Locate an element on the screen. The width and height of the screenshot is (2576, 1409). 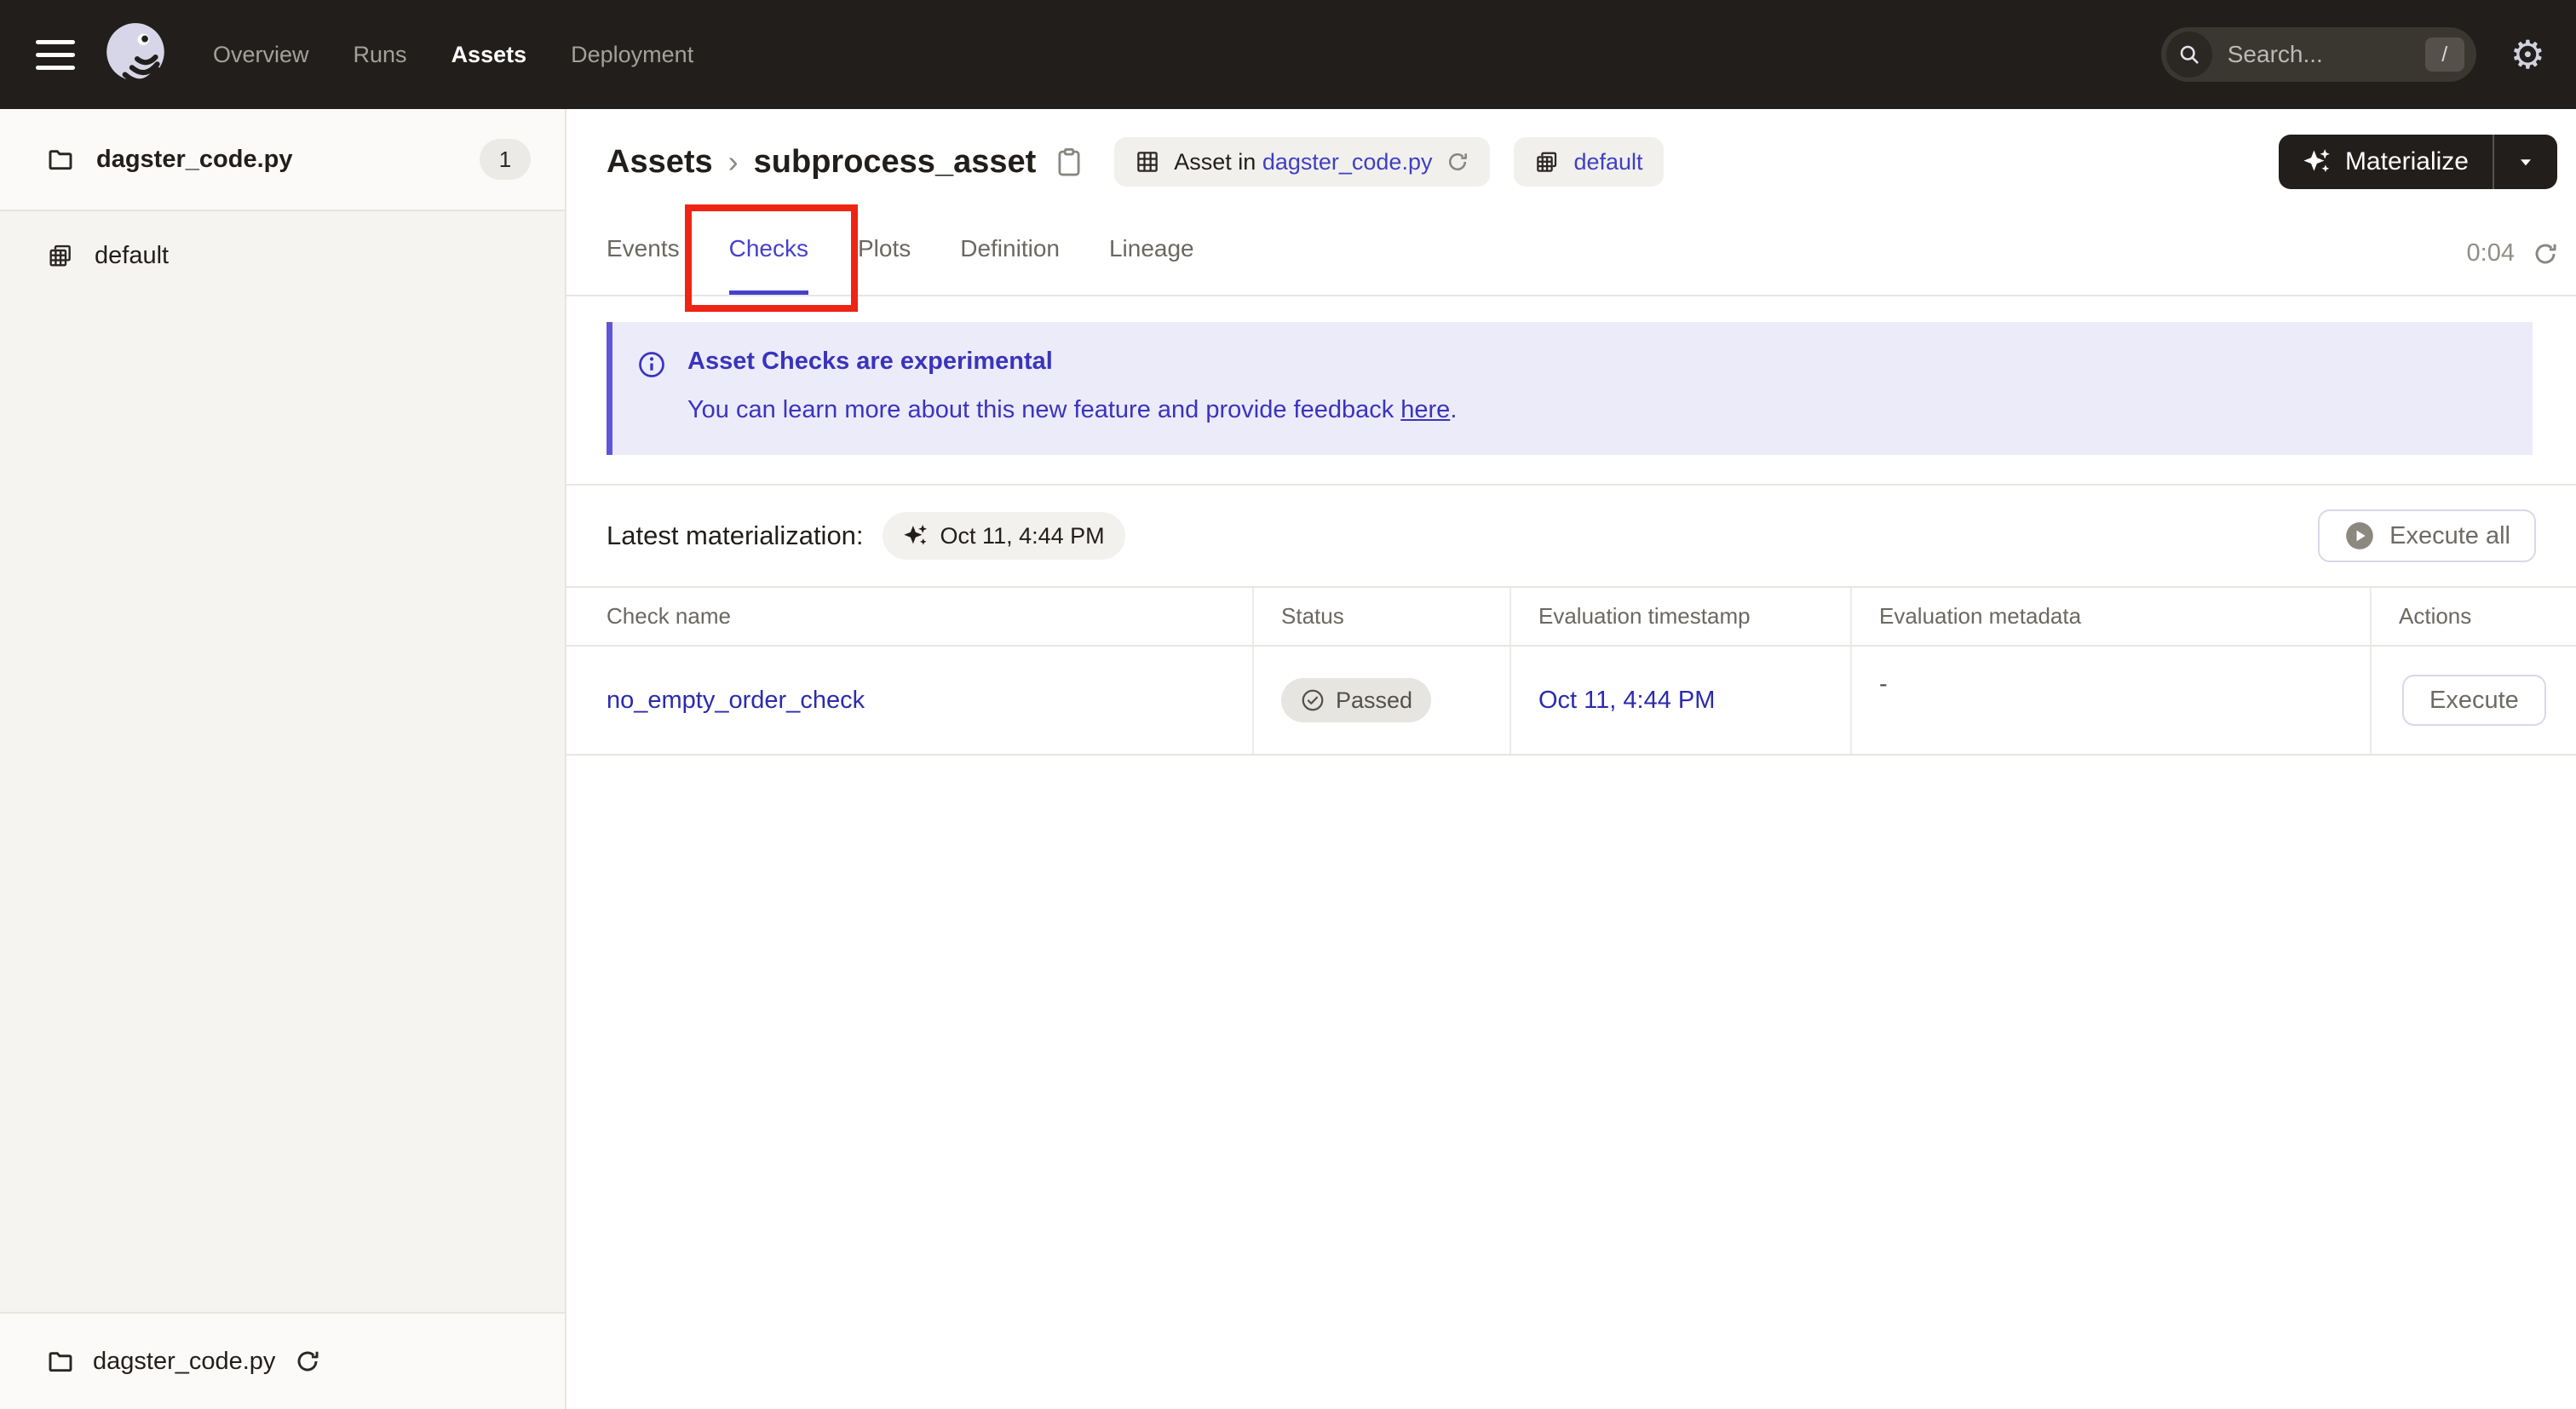
caret-down-icon is located at coordinates (2526, 162).